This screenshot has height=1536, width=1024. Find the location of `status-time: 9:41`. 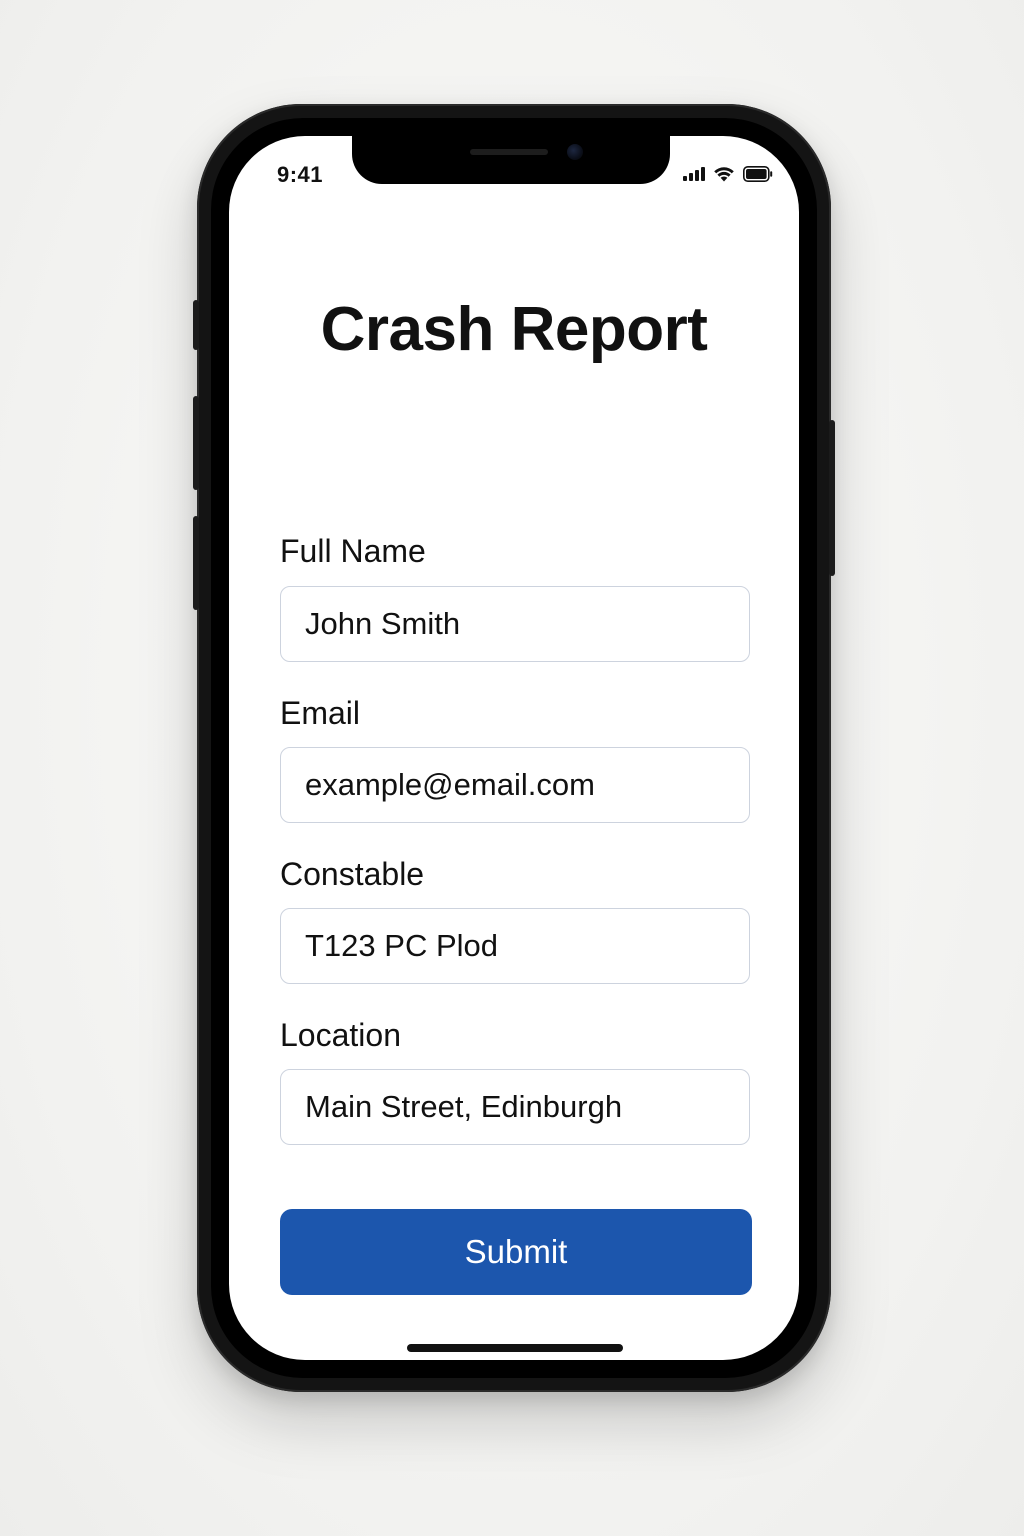

status-time: 9:41 is located at coordinates (300, 174).